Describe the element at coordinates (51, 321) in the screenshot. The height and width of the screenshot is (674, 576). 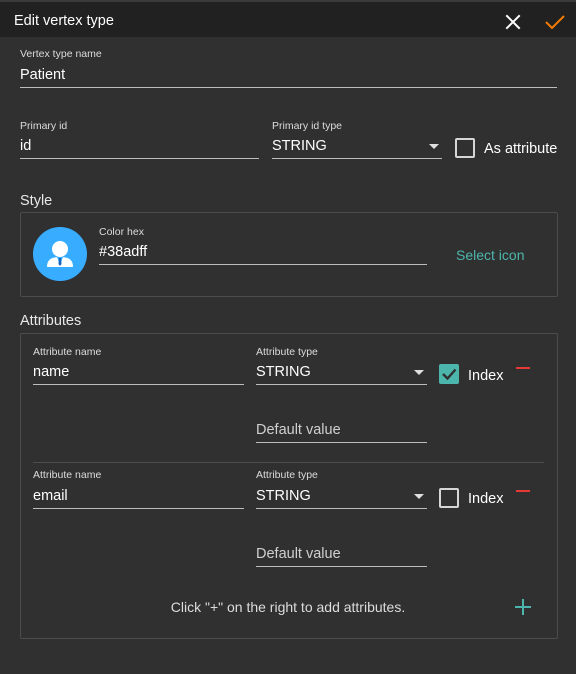
I see `attributes-section-title: Attributes` at that location.